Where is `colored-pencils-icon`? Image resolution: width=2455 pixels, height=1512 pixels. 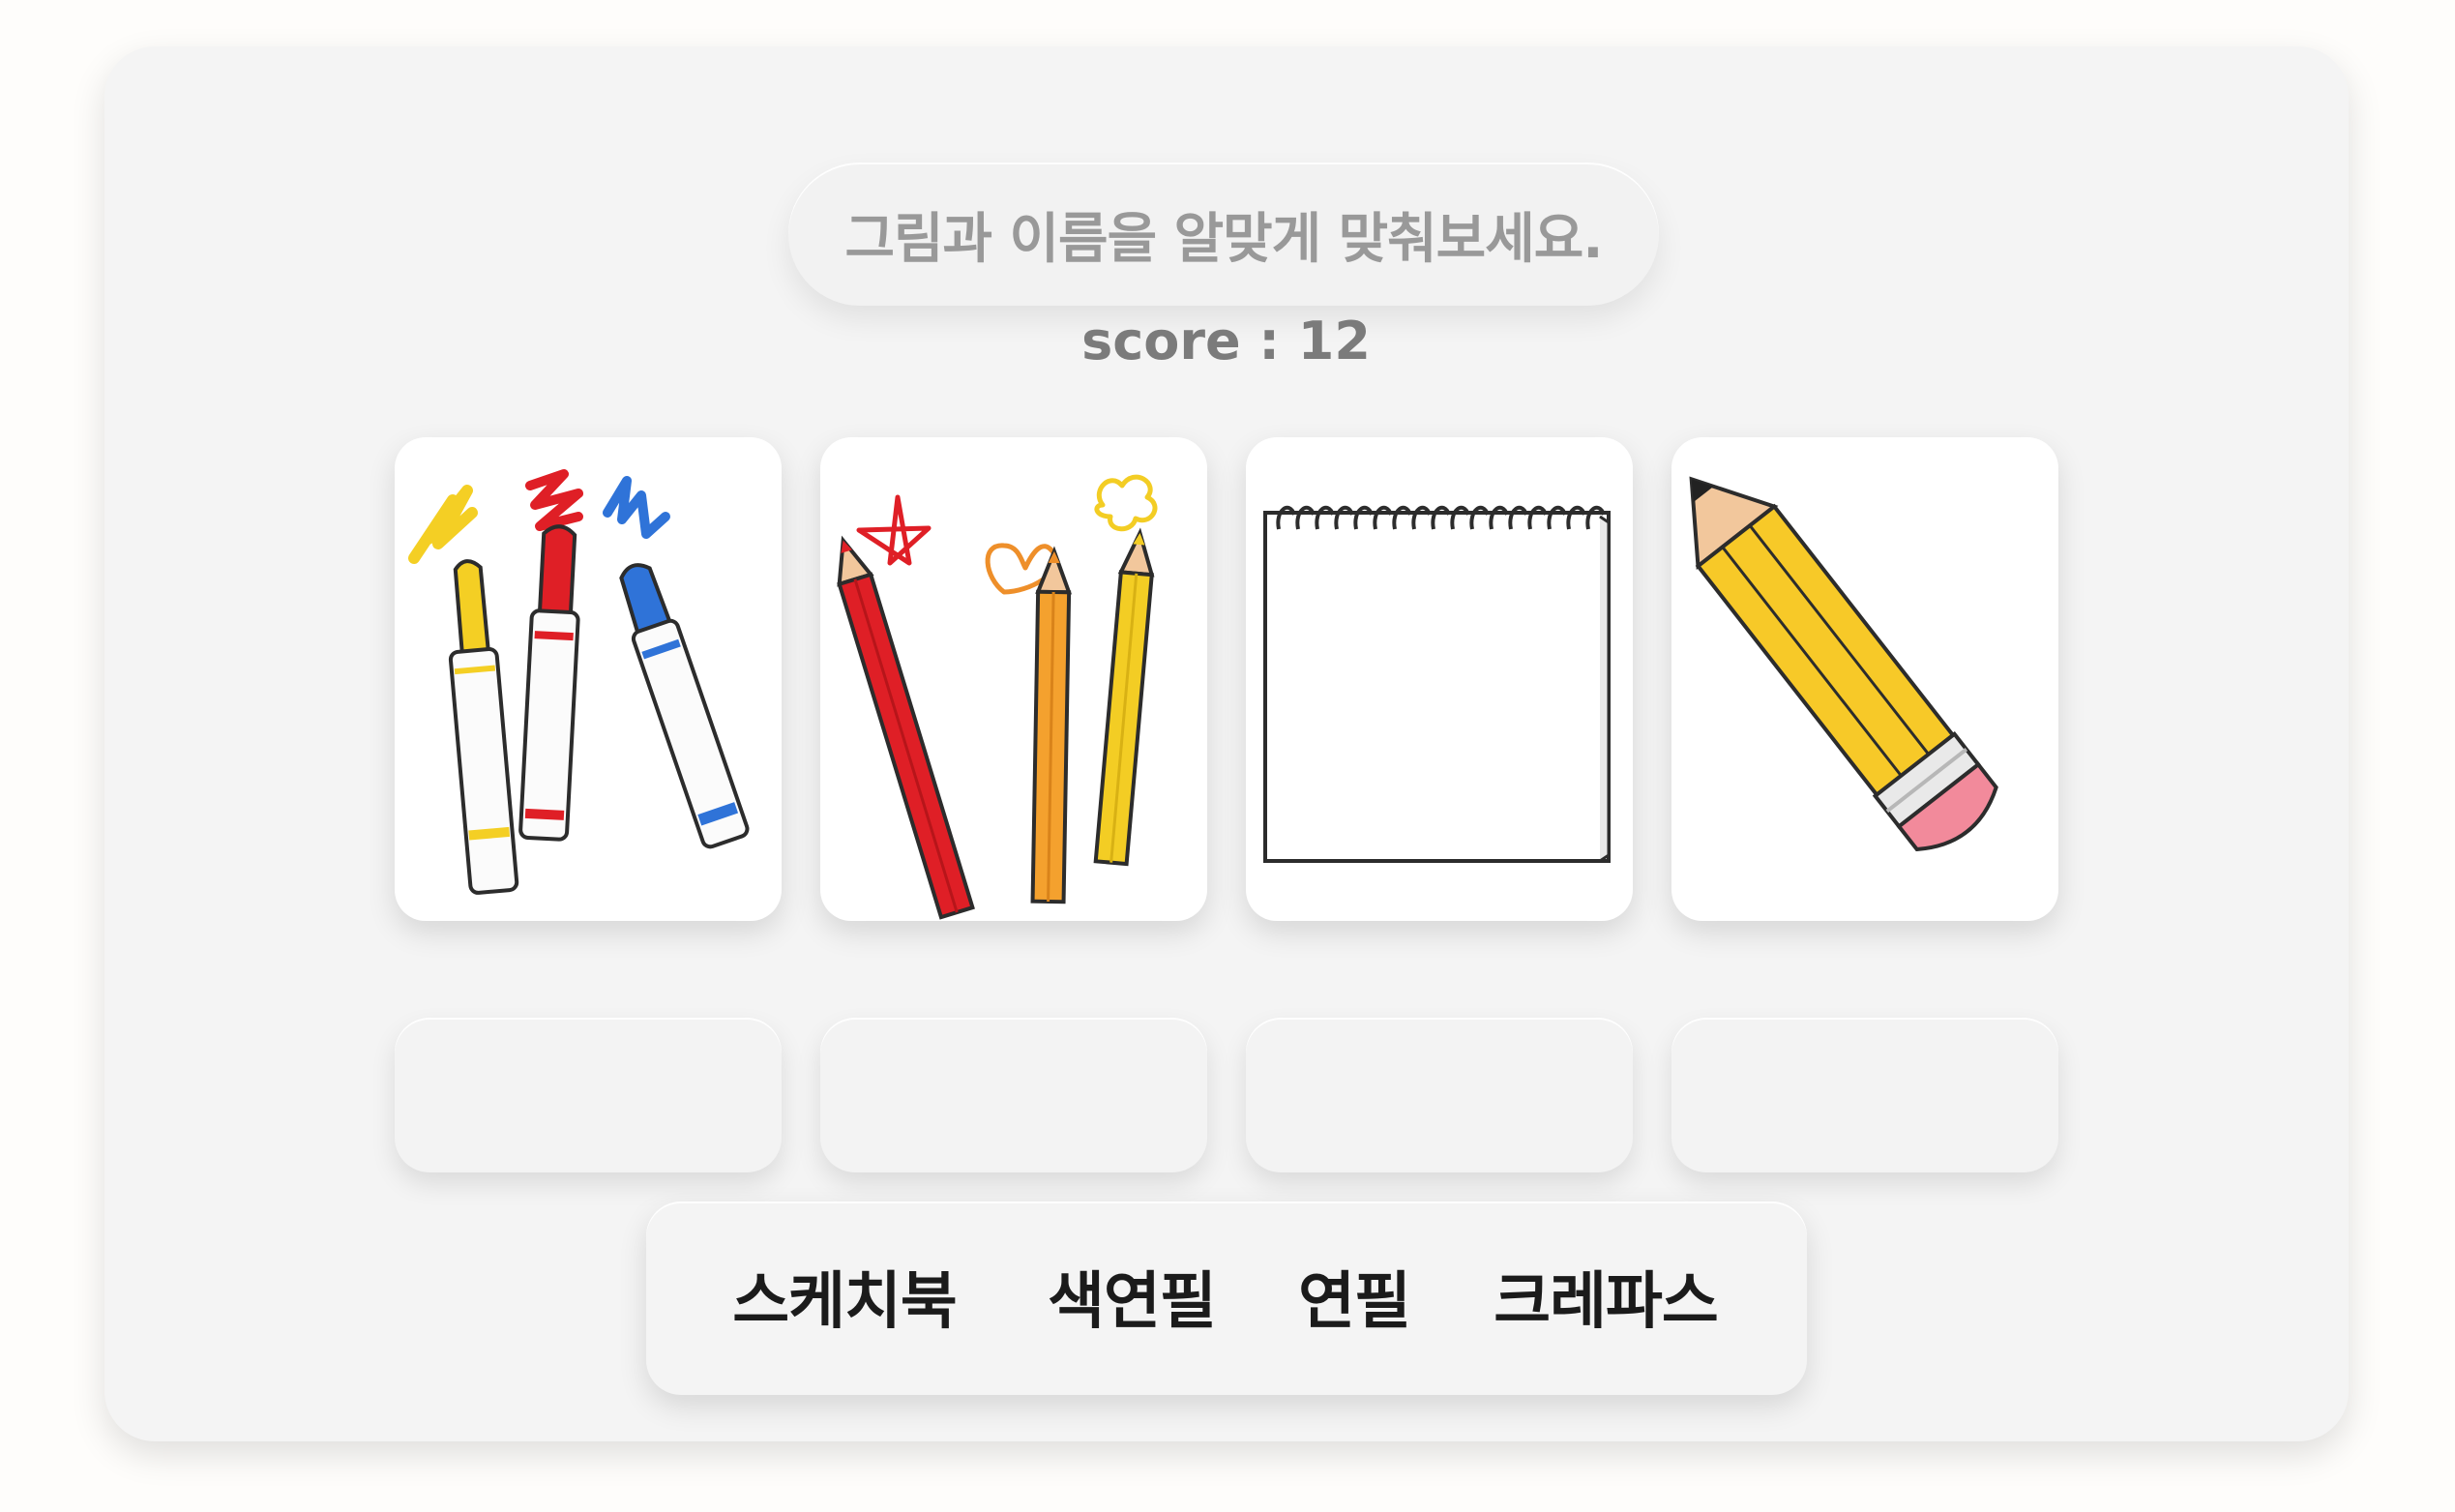
colored-pencils-icon is located at coordinates (997, 697).